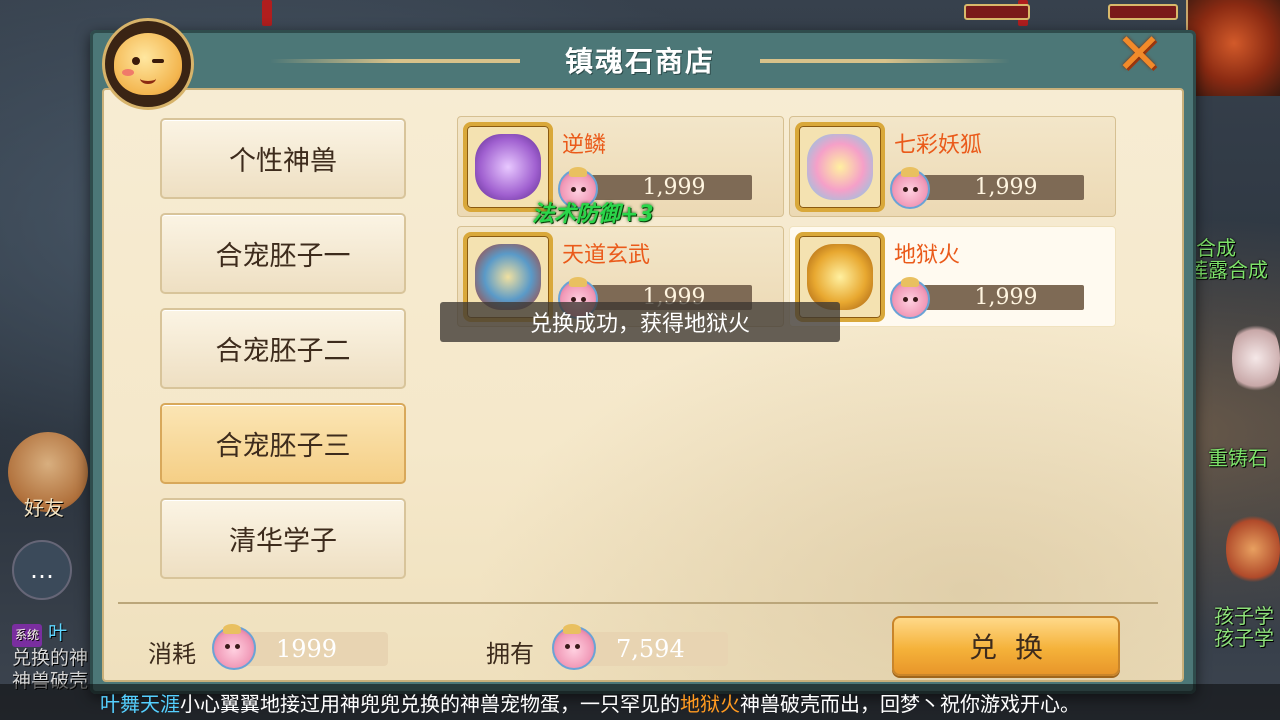 Image resolution: width=1280 pixels, height=720 pixels. I want to click on category-tab-0: 个性神兽, so click(283, 158).